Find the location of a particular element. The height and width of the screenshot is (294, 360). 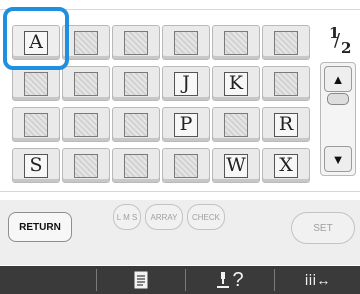

character-glyph: S is located at coordinates (36, 165).